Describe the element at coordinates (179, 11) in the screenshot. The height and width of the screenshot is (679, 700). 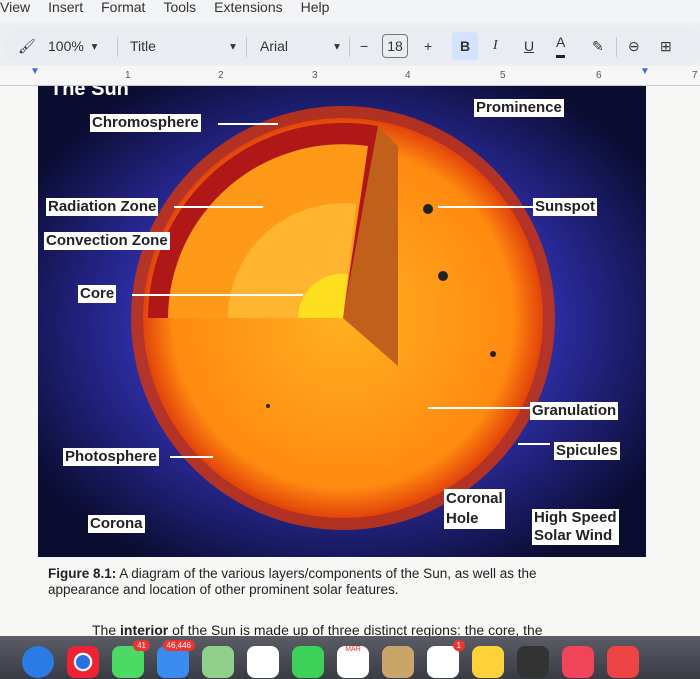
I see `menu-tools: Tools` at that location.